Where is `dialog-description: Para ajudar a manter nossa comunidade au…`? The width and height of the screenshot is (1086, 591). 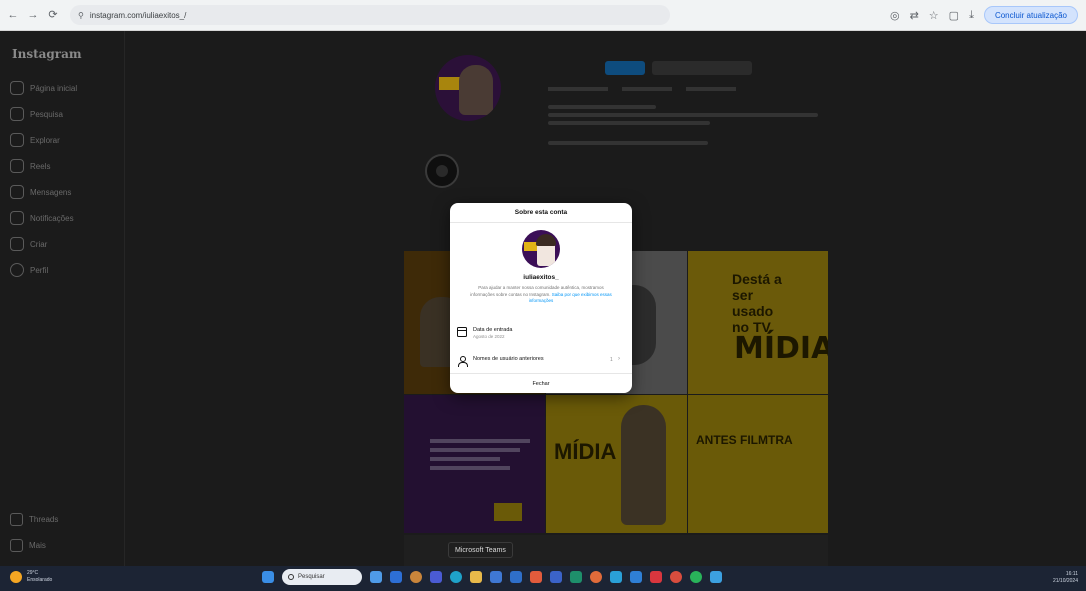 dialog-description: Para ajudar a manter nossa comunidade au… is located at coordinates (541, 295).